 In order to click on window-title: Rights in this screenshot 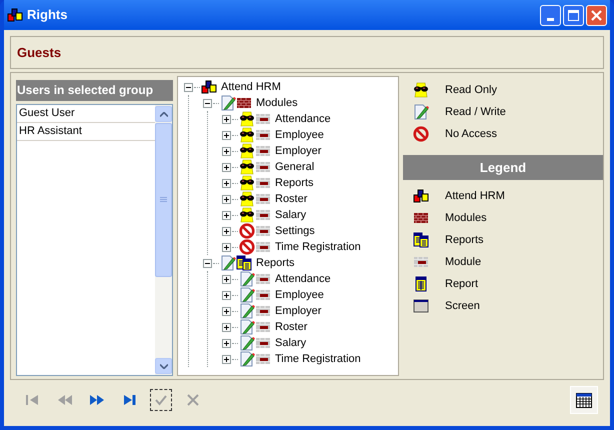, I will do `click(47, 15)`.